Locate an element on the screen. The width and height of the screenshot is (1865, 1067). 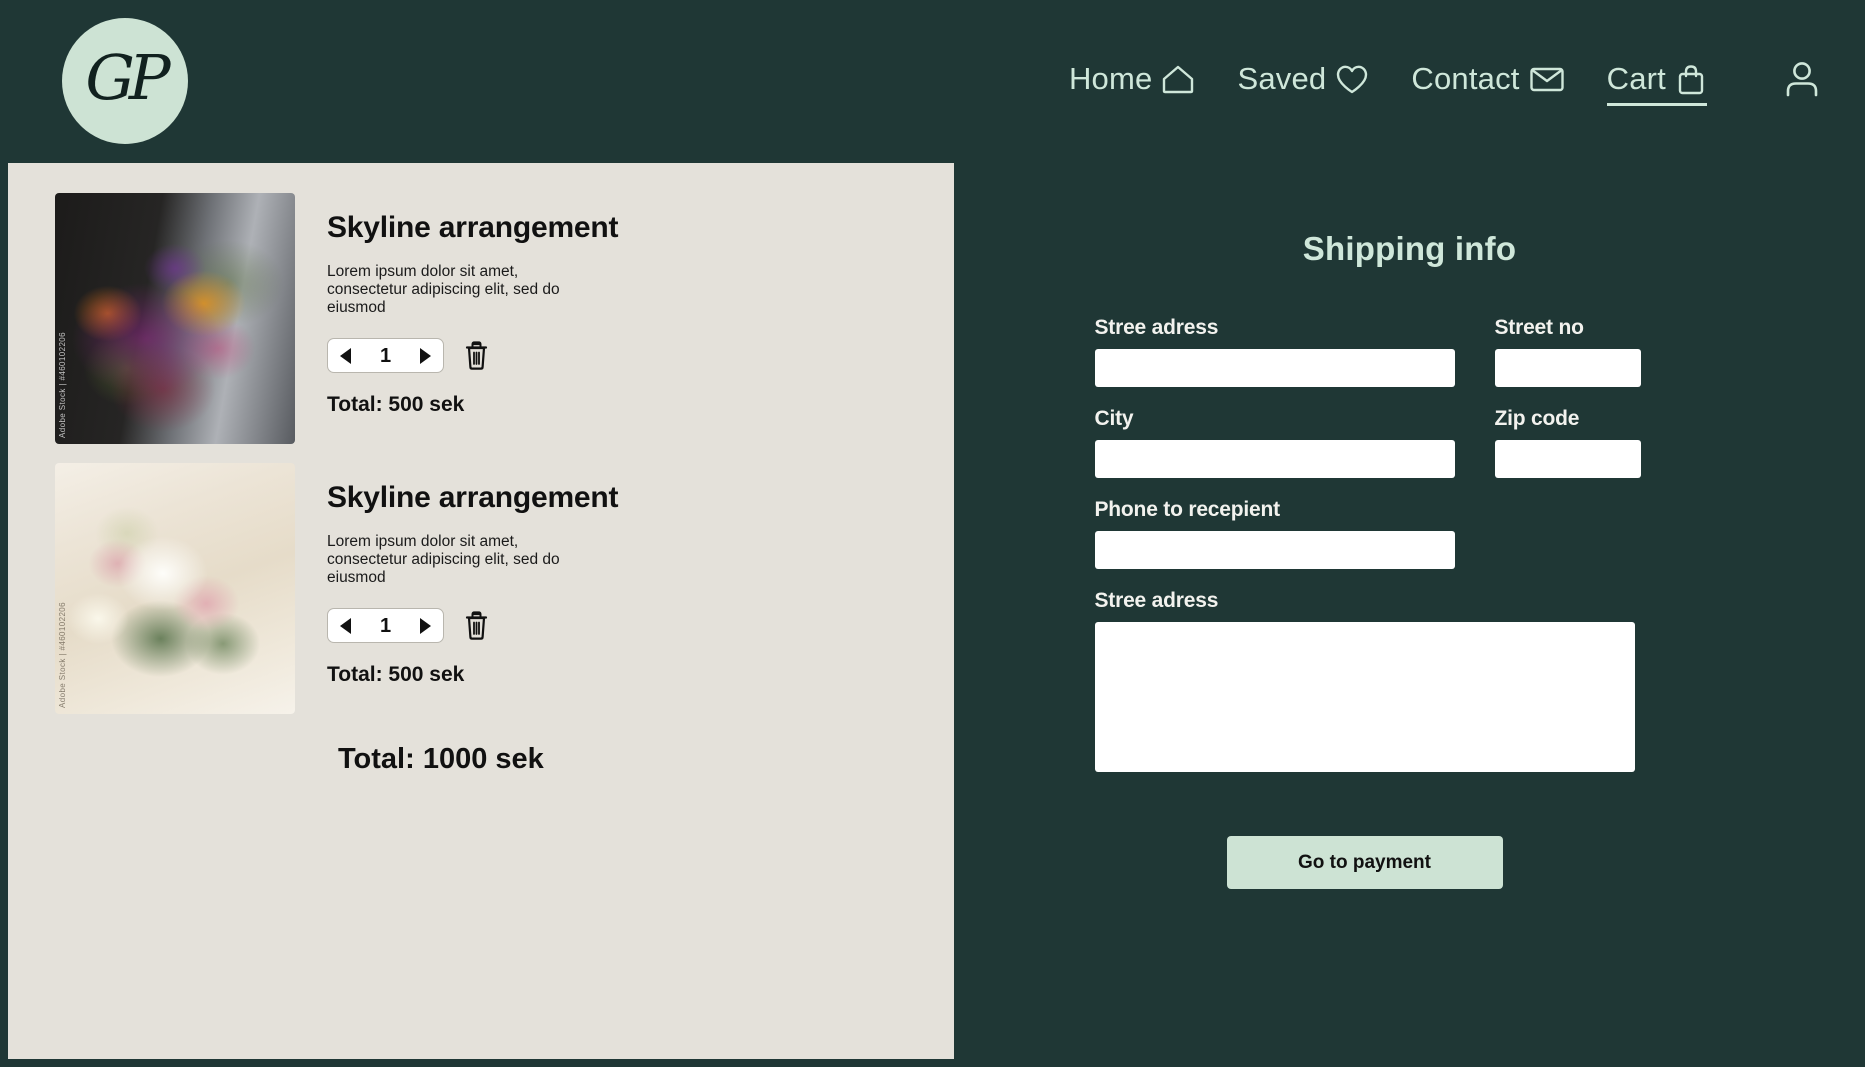
logo-monogram: GP is located at coordinates (127, 77).